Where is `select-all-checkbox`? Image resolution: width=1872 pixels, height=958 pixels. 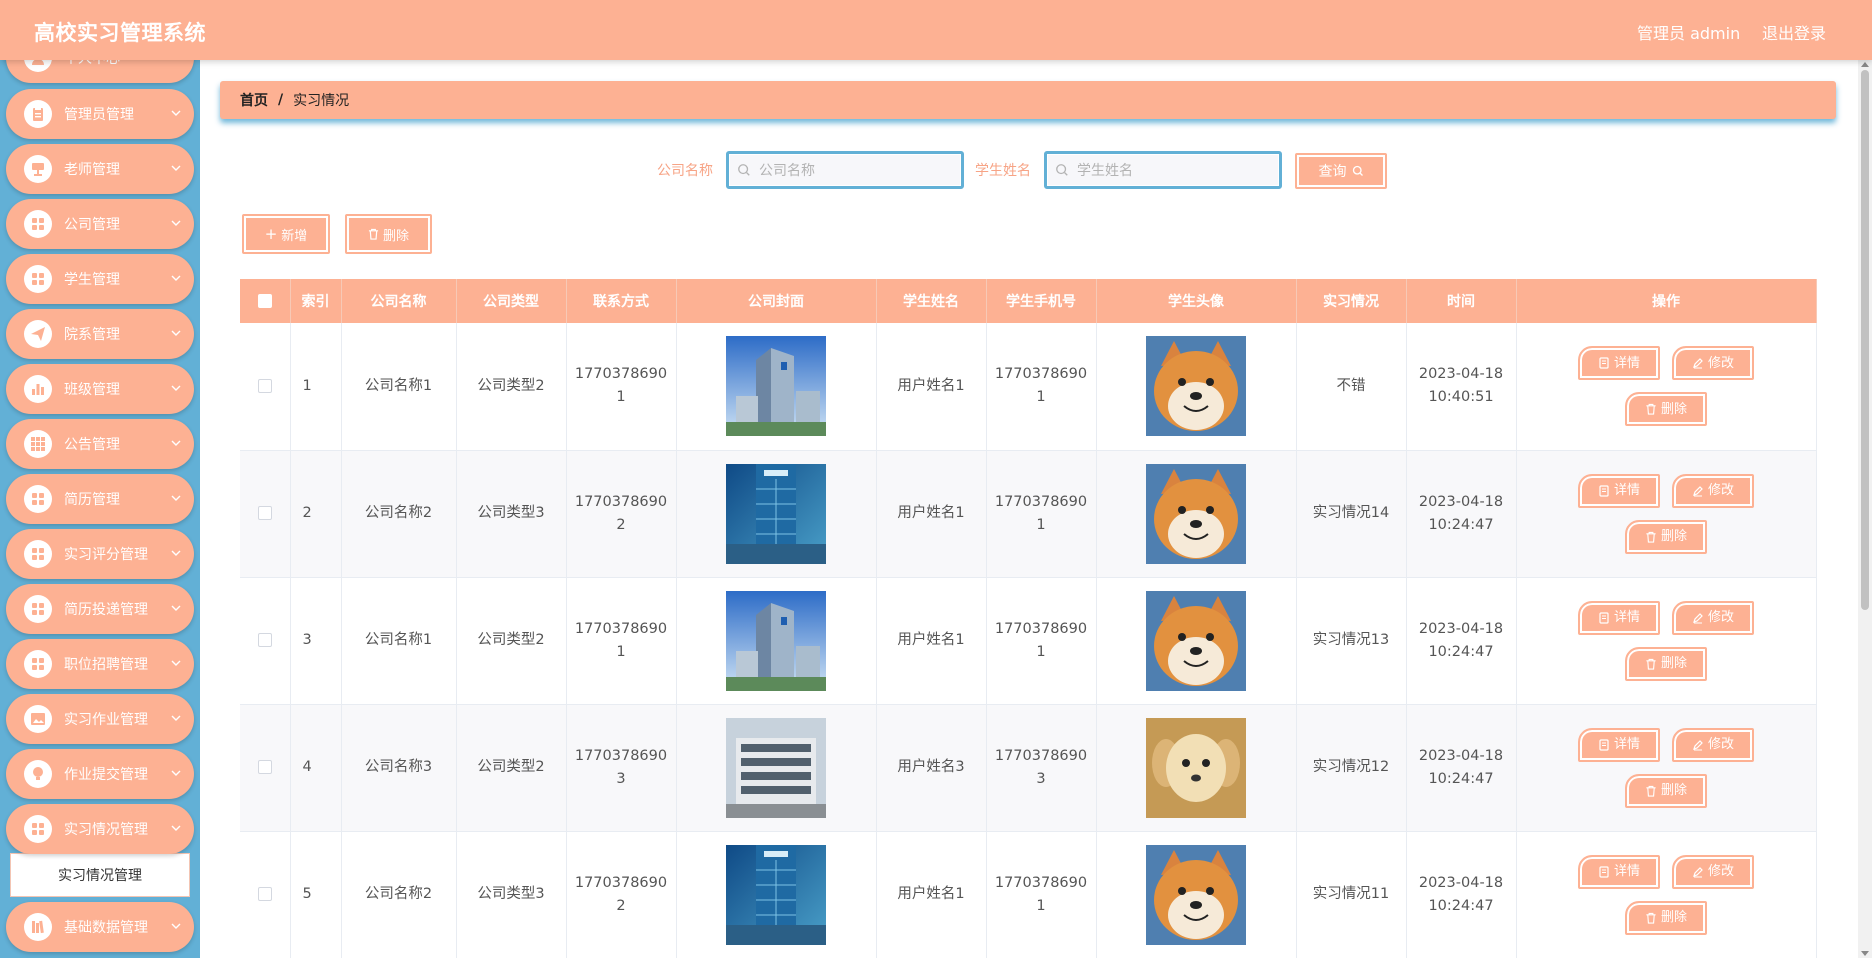
select-all-checkbox is located at coordinates (264, 301).